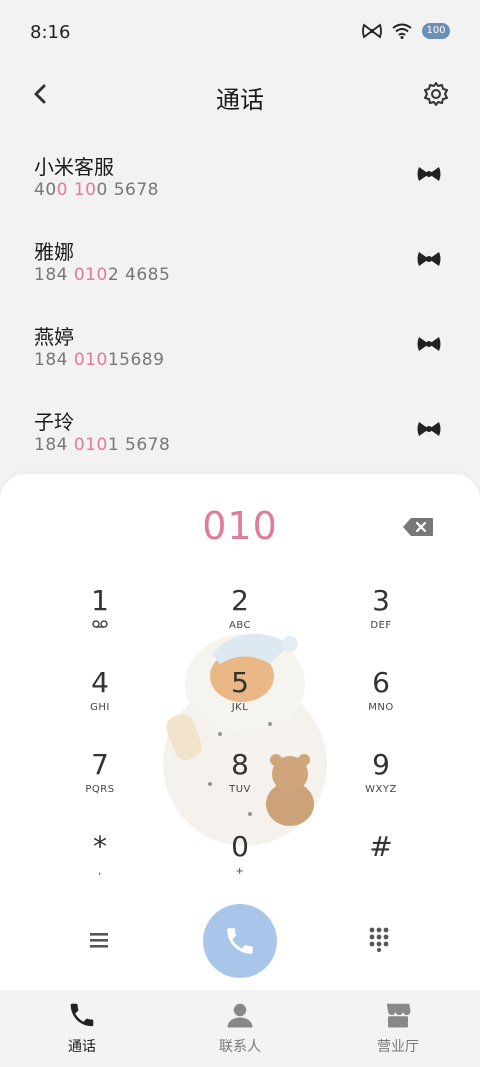 Image resolution: width=480 pixels, height=1067 pixels. What do you see at coordinates (96, 190) in the screenshot?
I see `contact-number: 400 100 5678` at bounding box center [96, 190].